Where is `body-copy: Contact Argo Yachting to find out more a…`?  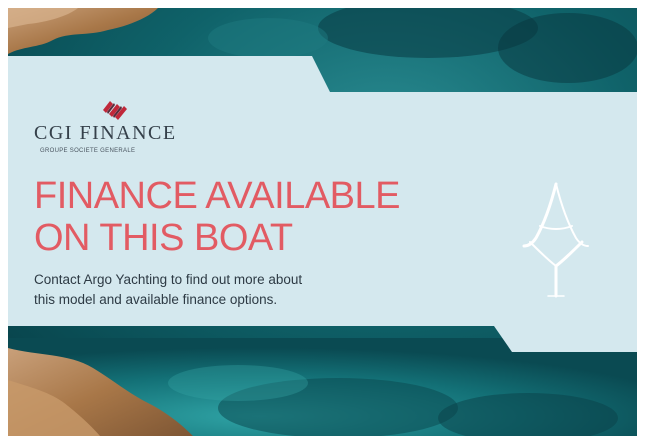 body-copy: Contact Argo Yachting to find out more a… is located at coordinates (168, 290).